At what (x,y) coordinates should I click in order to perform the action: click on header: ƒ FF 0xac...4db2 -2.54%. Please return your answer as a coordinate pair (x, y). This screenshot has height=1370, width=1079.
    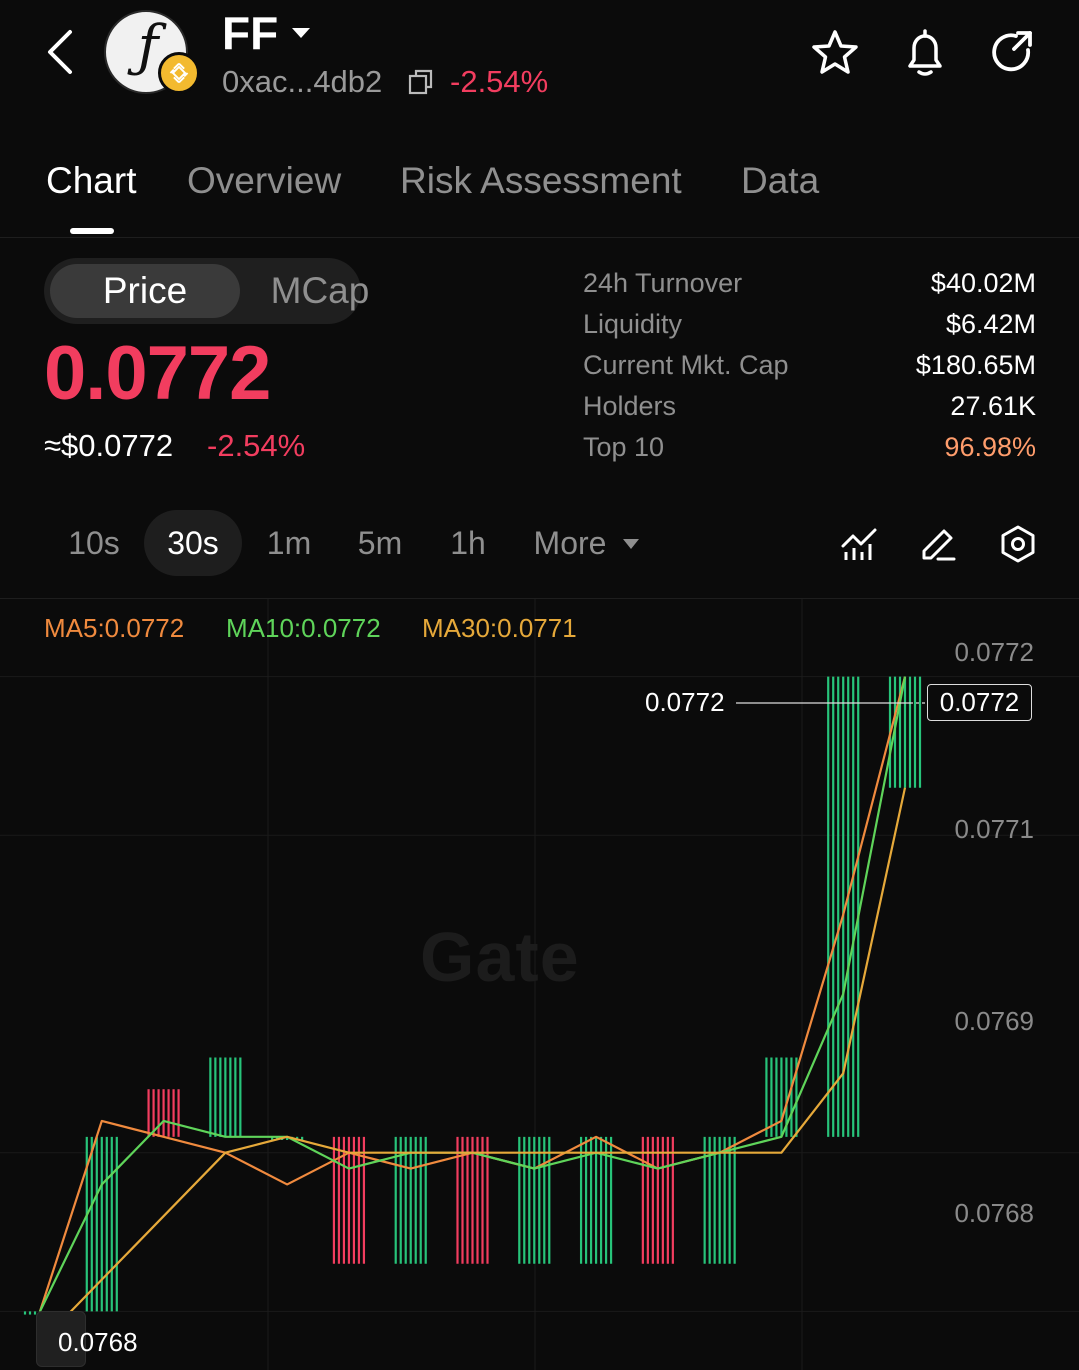
    Looking at the image, I should click on (539, 60).